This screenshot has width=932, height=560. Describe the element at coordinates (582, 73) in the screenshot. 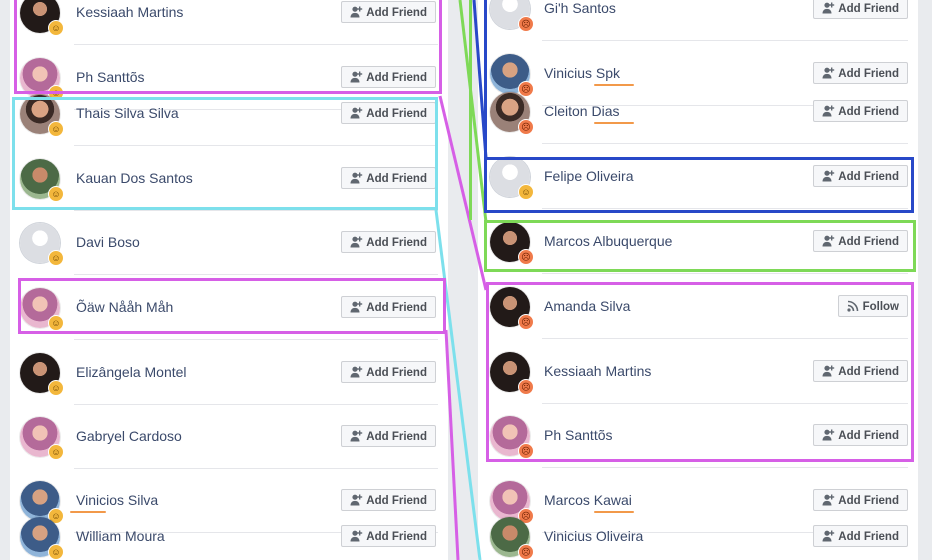

I see `person-name-link: Vinicius Spk` at that location.